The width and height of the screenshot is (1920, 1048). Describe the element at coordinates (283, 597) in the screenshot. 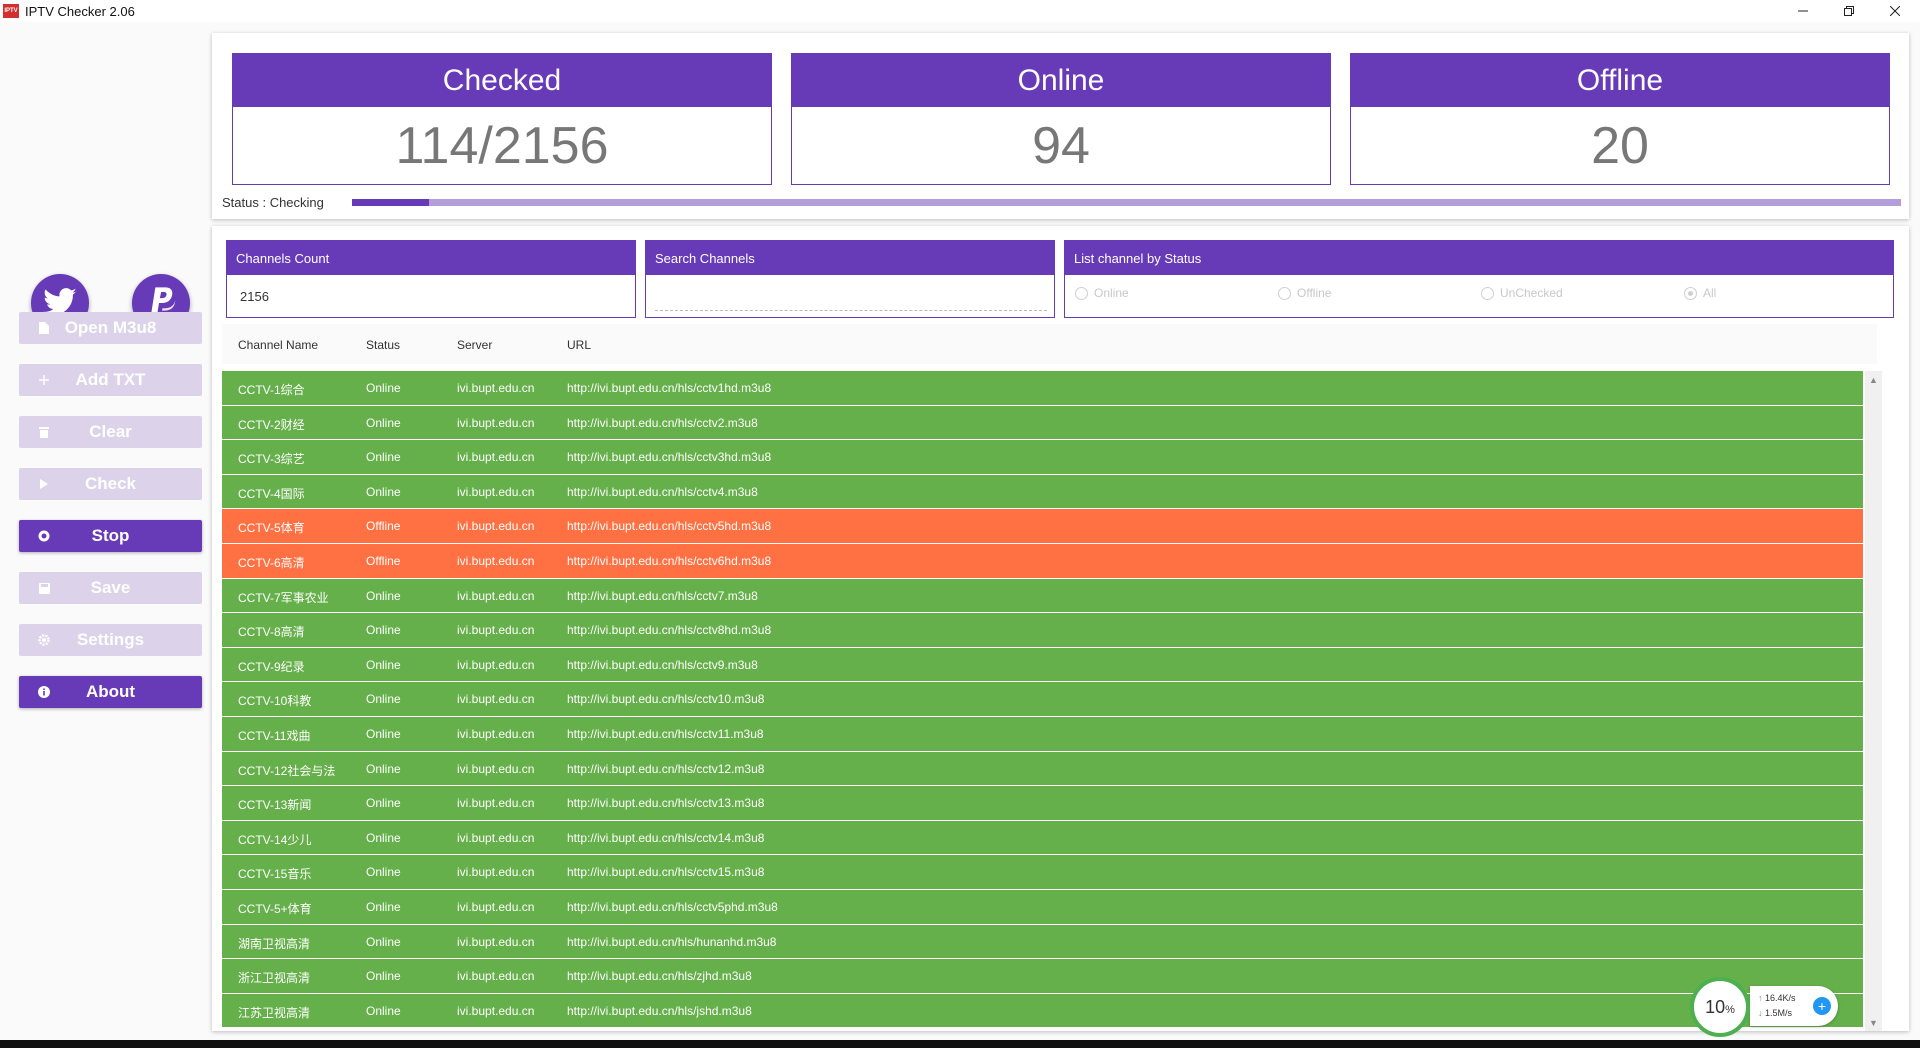

I see `cell-channel-name: CCTV-7军事农业` at that location.